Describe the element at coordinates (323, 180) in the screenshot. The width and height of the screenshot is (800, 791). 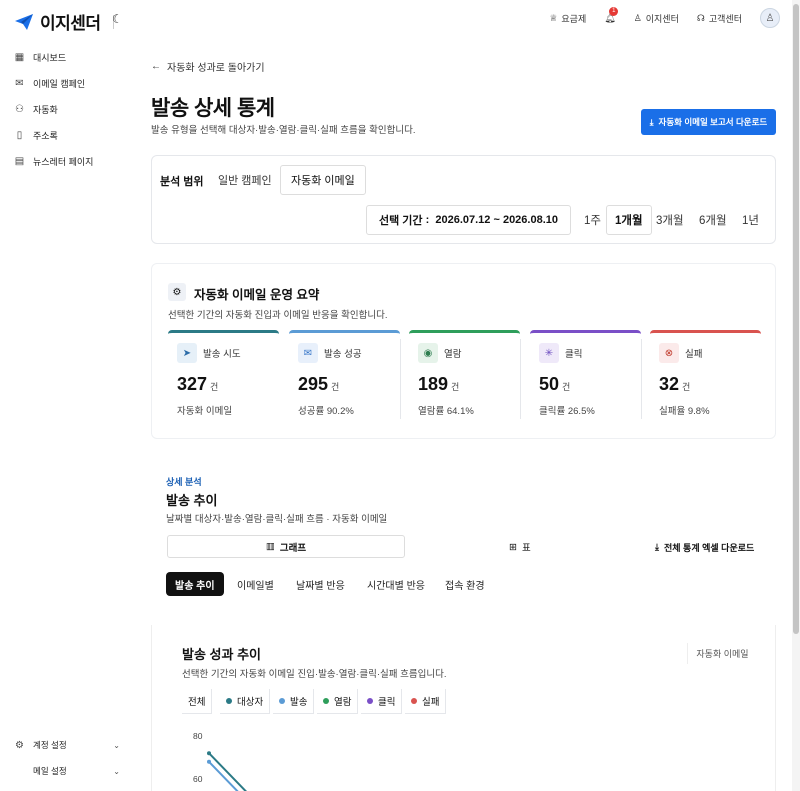
I see `tab-automation-email: 자동화 이메일` at that location.